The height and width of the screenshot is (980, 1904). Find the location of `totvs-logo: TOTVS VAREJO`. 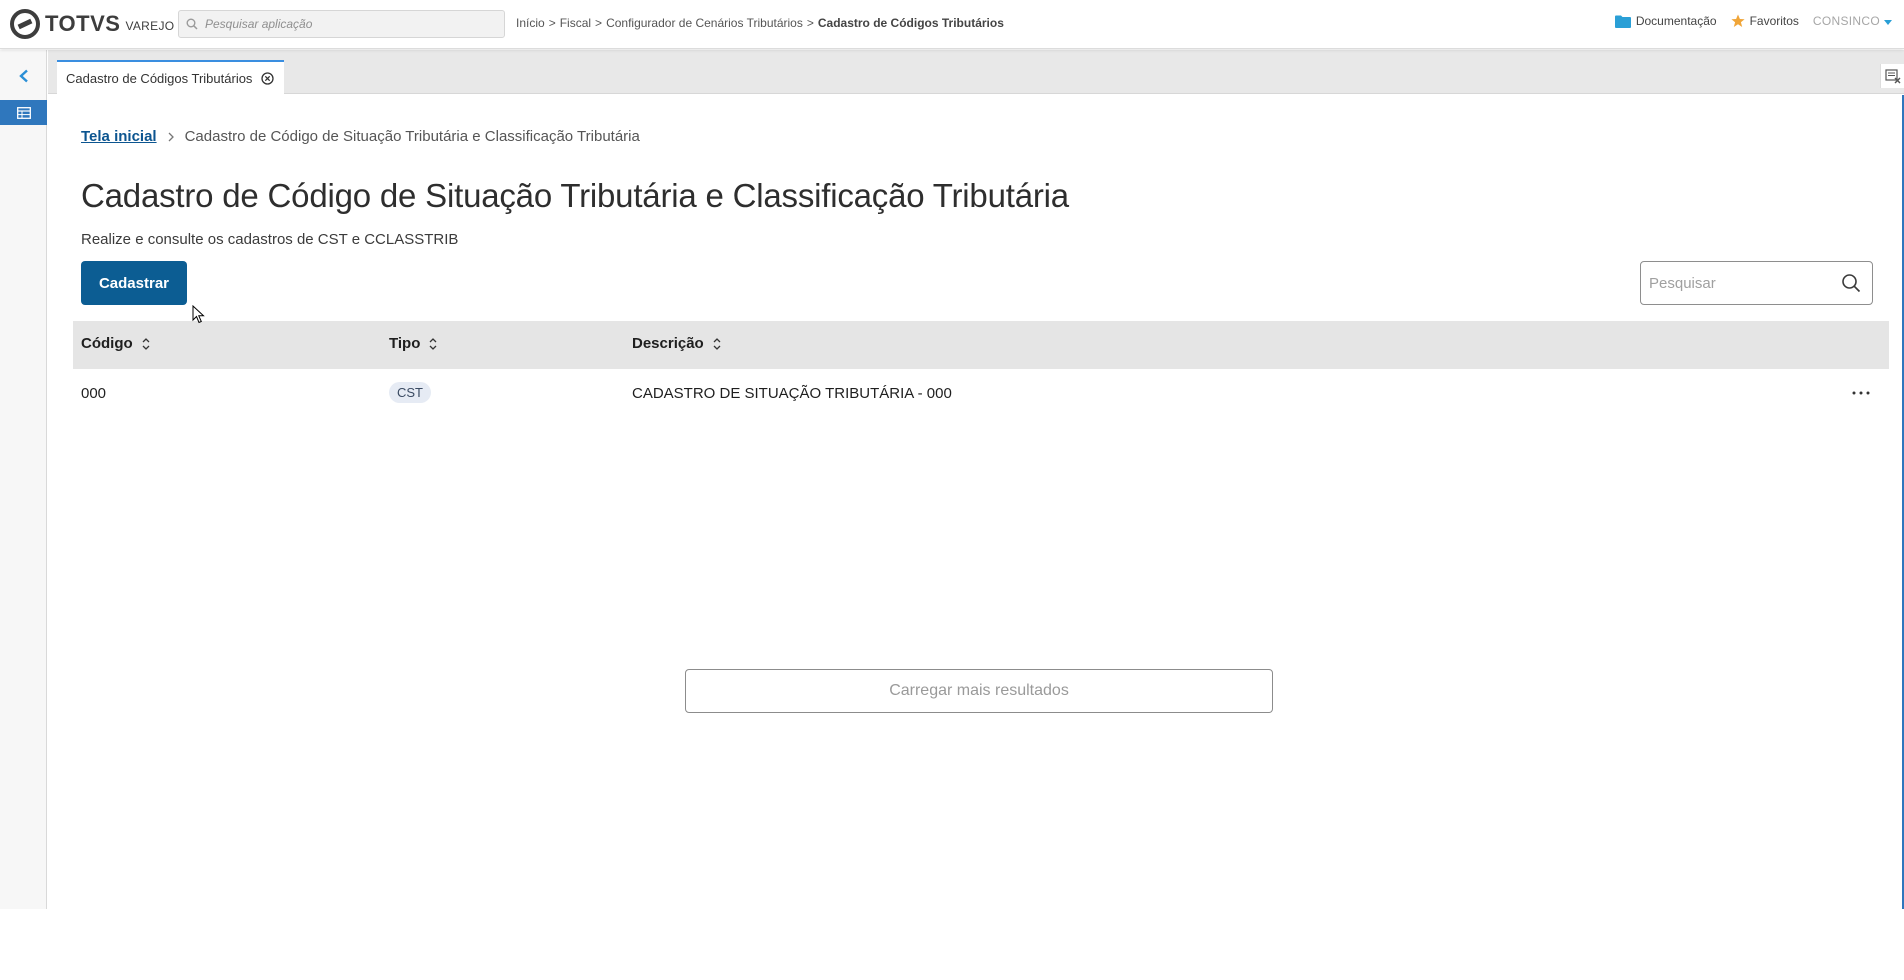

totvs-logo: TOTVS VAREJO is located at coordinates (92, 24).